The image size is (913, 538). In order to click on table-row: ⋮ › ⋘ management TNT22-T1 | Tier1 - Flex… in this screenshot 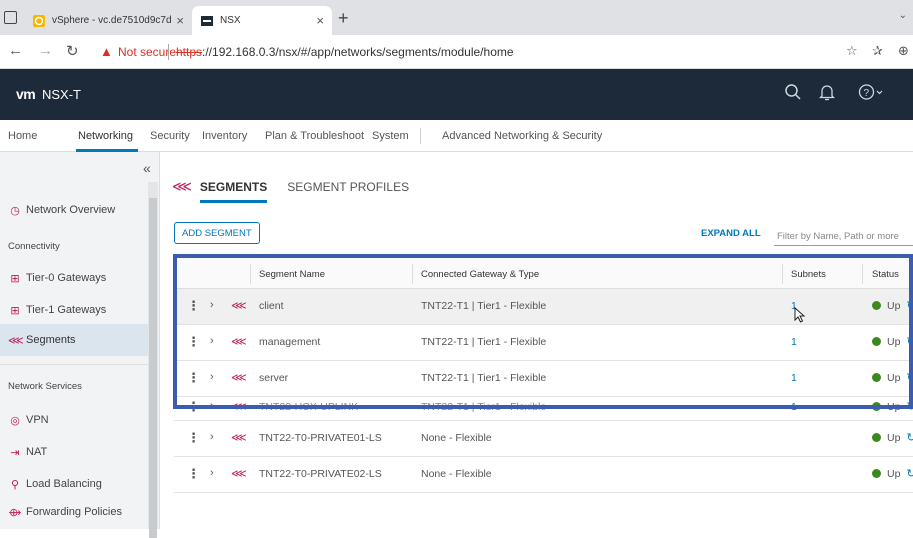, I will do `click(543, 343)`.